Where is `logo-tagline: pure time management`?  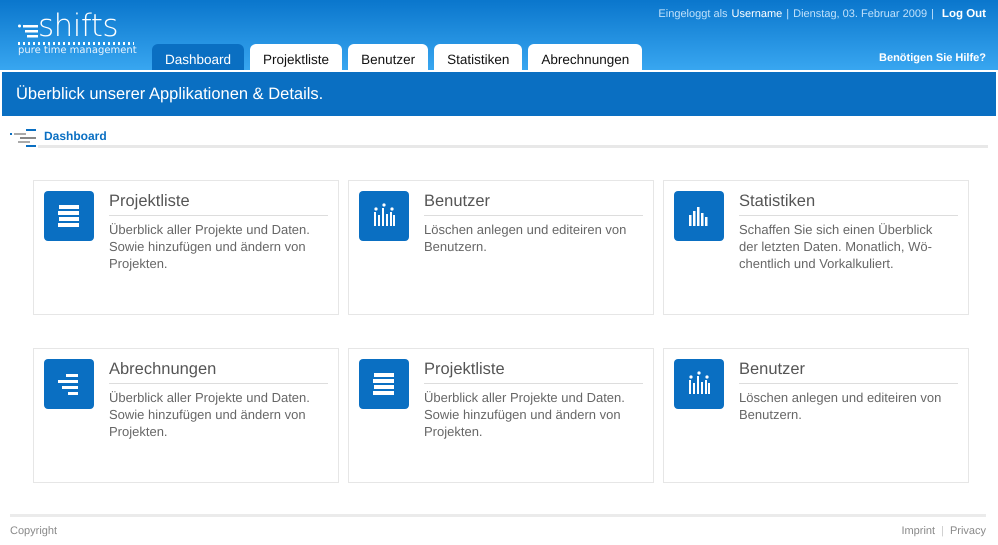 logo-tagline: pure time management is located at coordinates (77, 51).